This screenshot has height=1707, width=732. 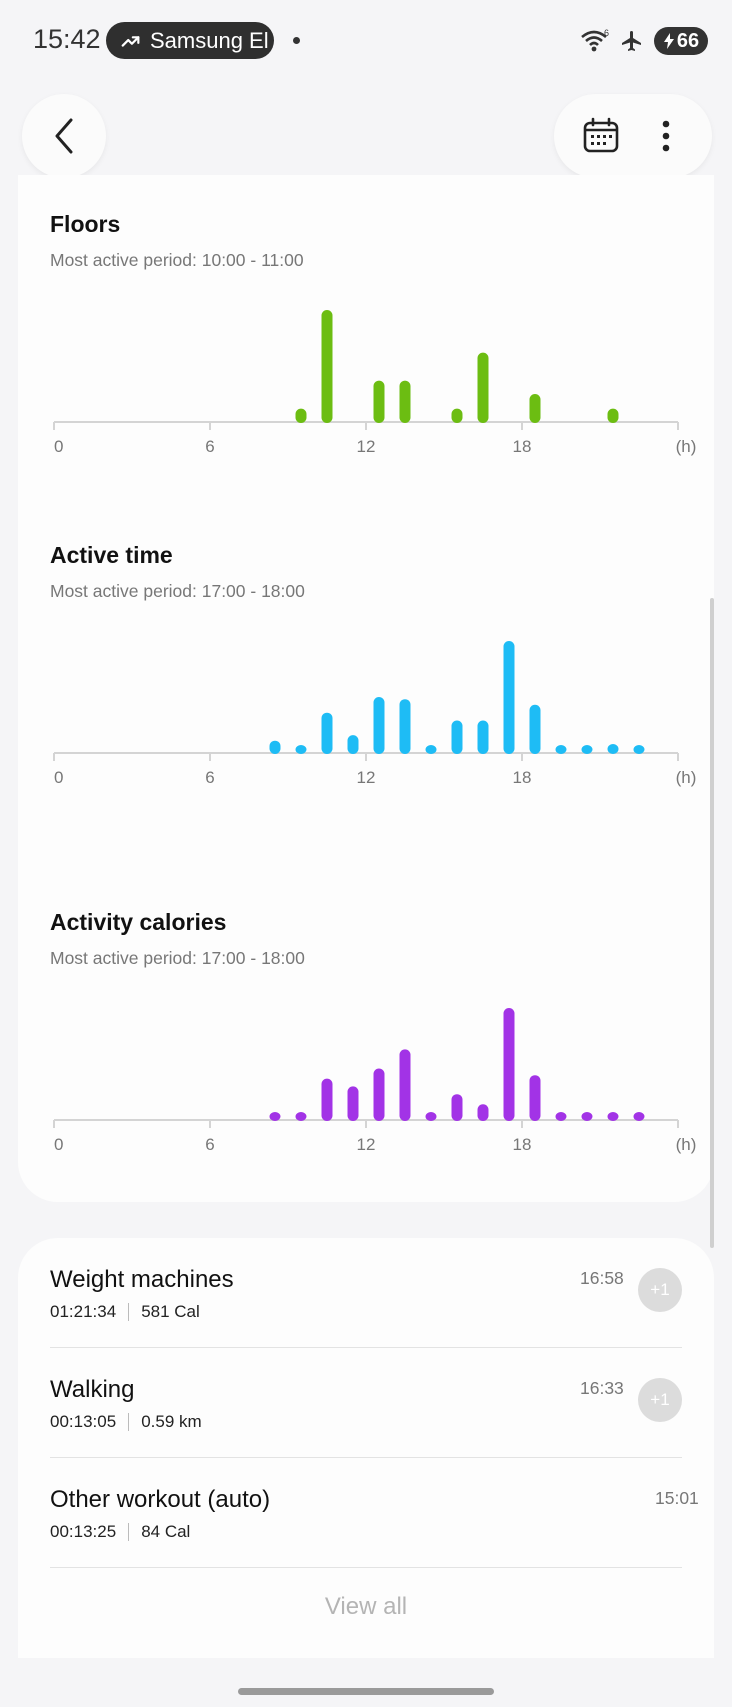 I want to click on workout-name: Other workout (auto), so click(x=160, y=1499).